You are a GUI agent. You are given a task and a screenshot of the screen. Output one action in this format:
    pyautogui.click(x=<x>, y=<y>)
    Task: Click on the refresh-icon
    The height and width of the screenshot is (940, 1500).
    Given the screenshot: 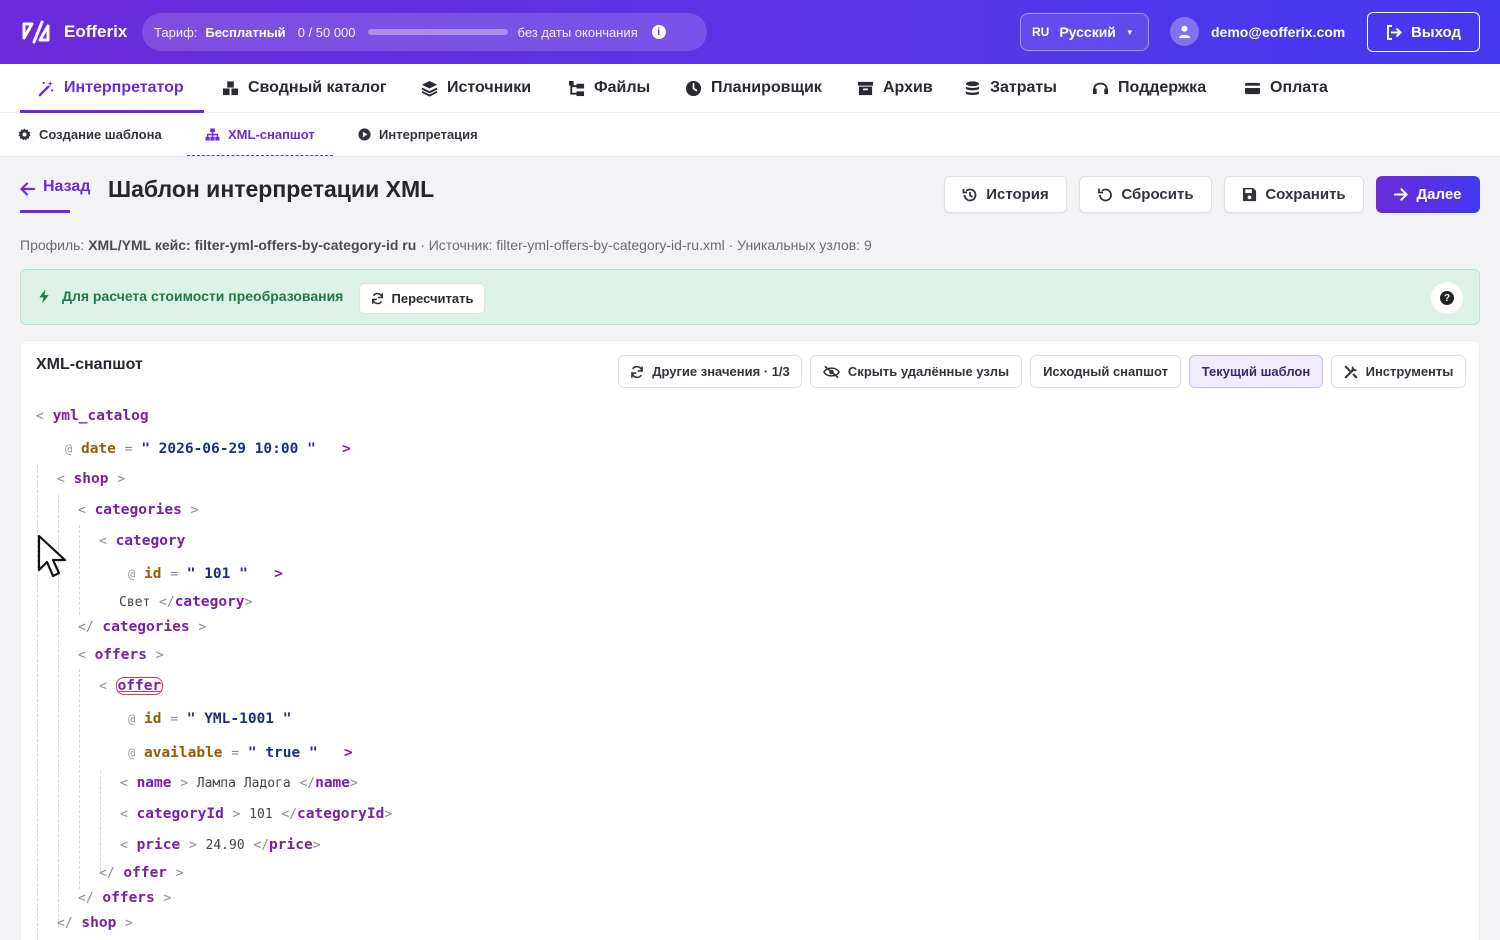 What is the action you would take?
    pyautogui.click(x=377, y=298)
    